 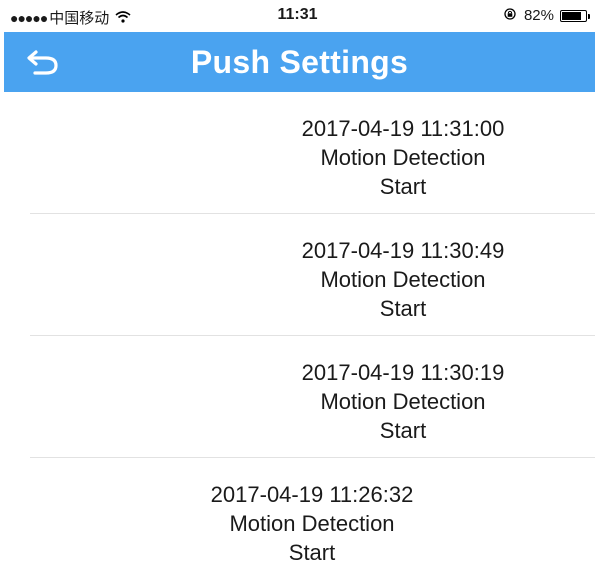 I want to click on event-datetime: 2017-04-19 11:26:32, so click(x=312, y=494).